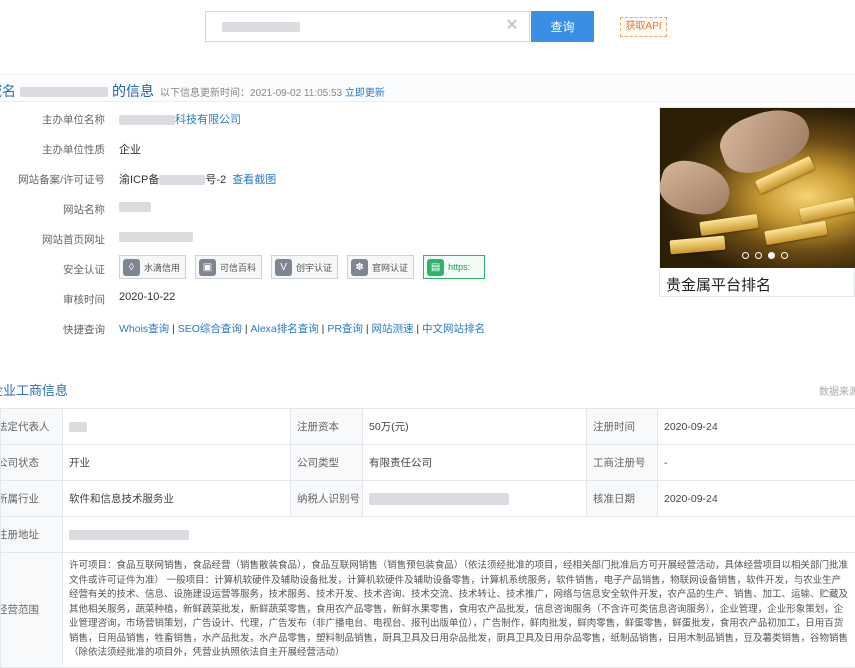  Describe the element at coordinates (428, 427) in the screenshot. I see `table-row: 法定代表人 注册资本 50万(元) 注册时间 2020-09-24` at that location.